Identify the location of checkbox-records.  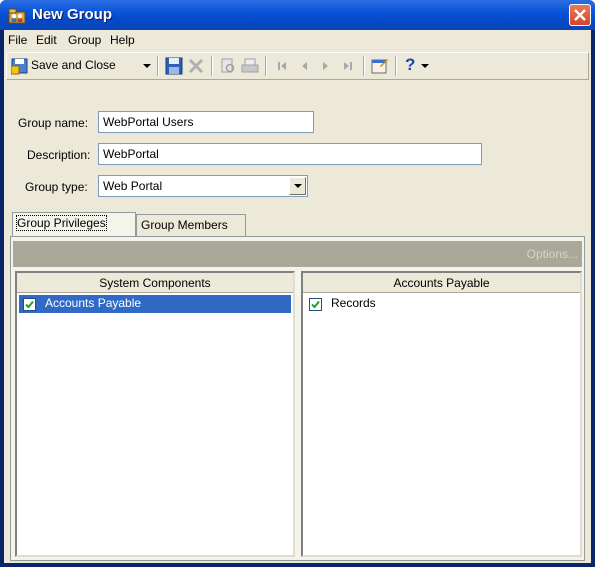
(315, 304).